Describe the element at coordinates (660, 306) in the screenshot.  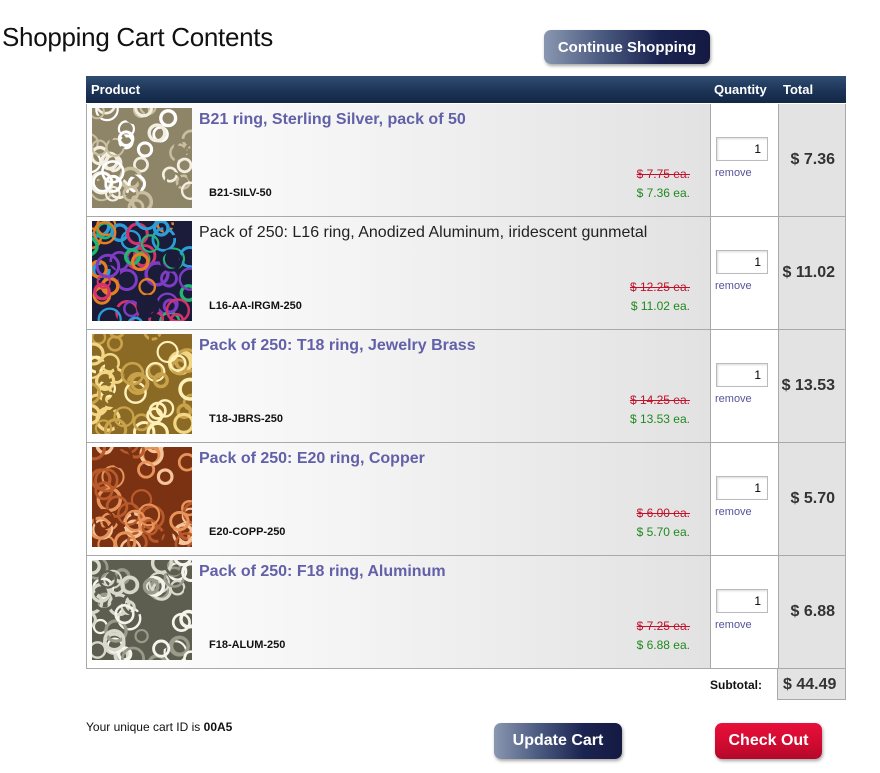
I see `sale-price: $ 11.02 ea.` at that location.